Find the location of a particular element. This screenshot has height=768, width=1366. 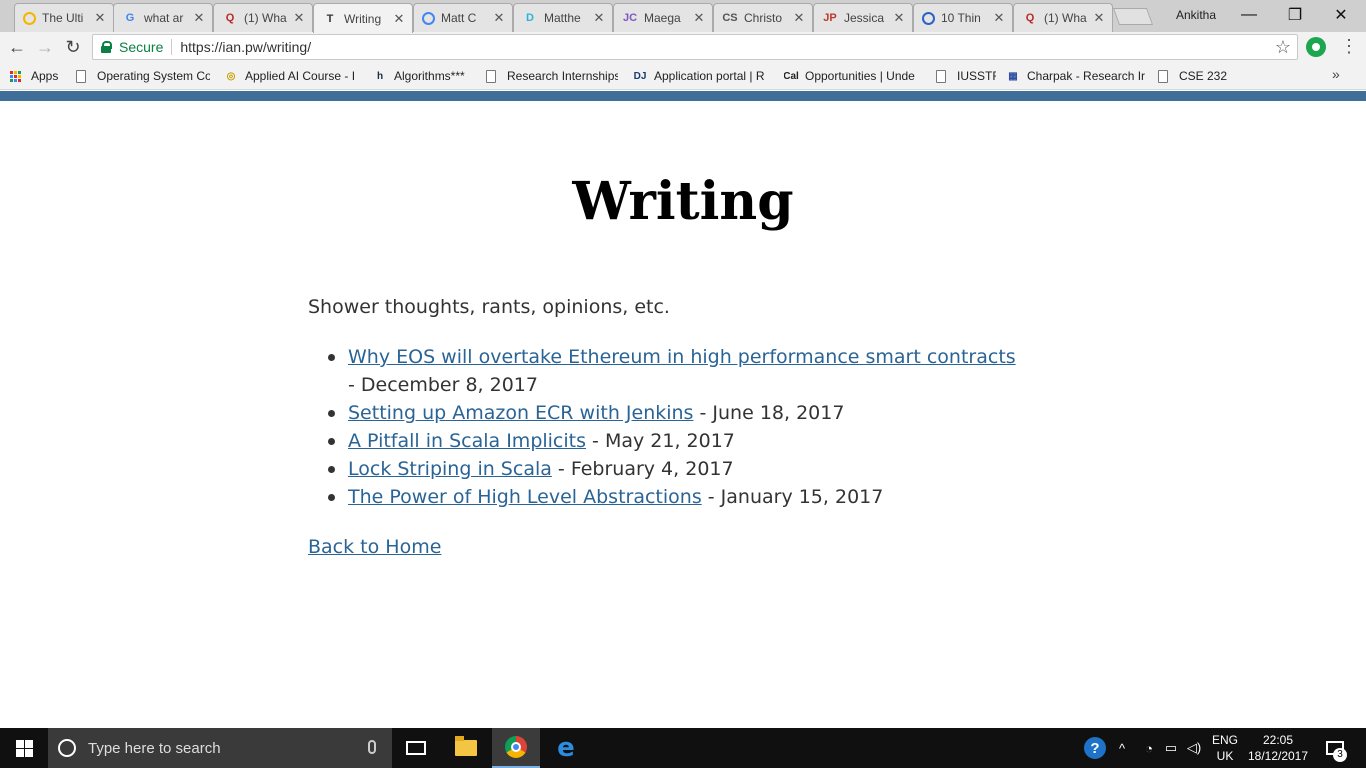

bookmark-star-icon: ☆ is located at coordinates (1283, 47).